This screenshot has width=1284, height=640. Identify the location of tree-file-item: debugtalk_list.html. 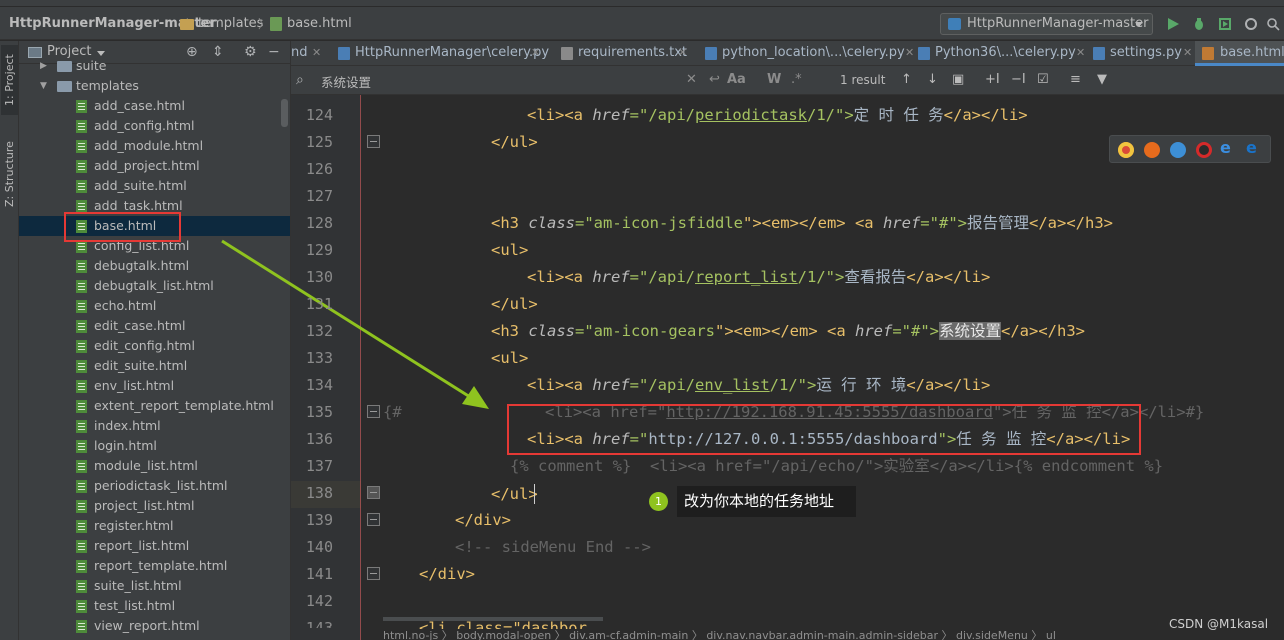
(154, 286).